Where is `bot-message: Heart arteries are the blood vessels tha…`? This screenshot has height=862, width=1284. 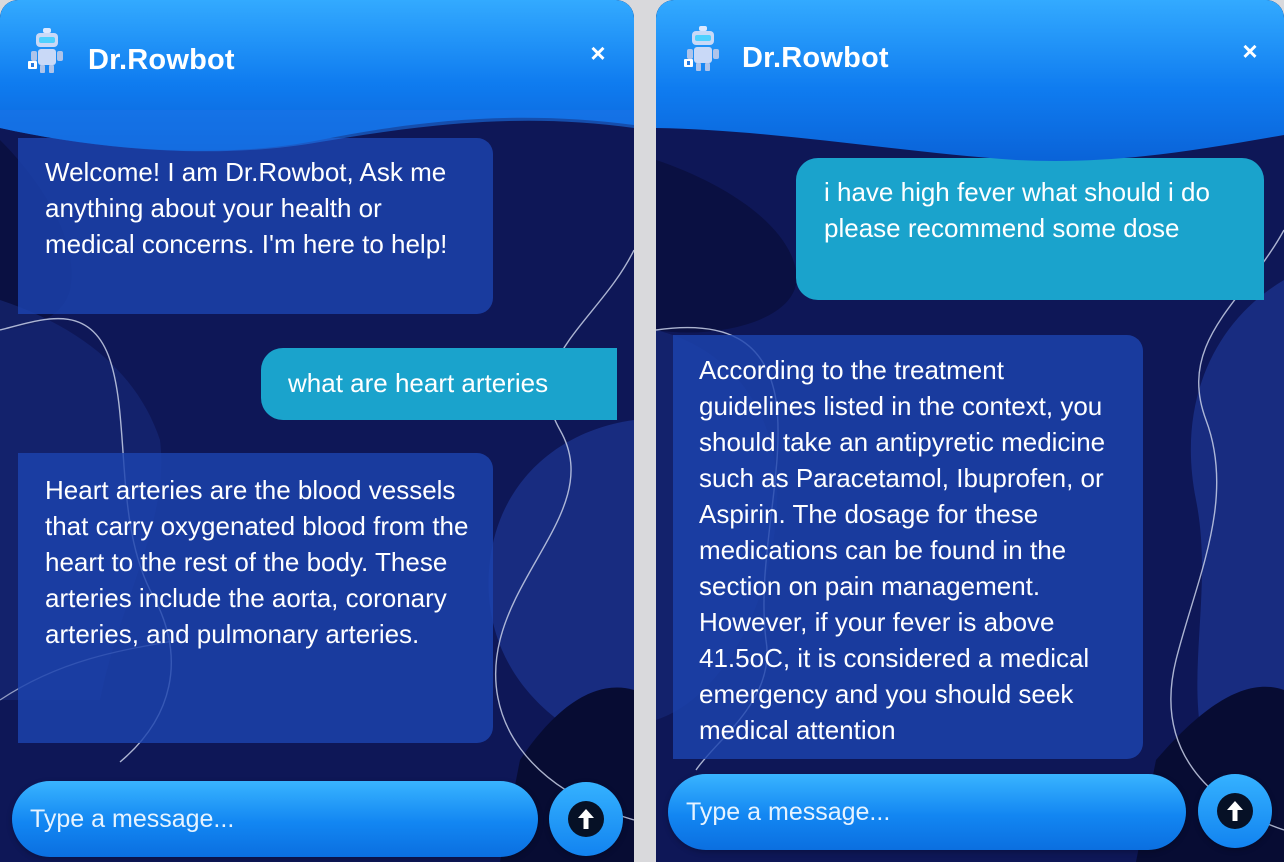 bot-message: Heart arteries are the blood vessels tha… is located at coordinates (255, 598).